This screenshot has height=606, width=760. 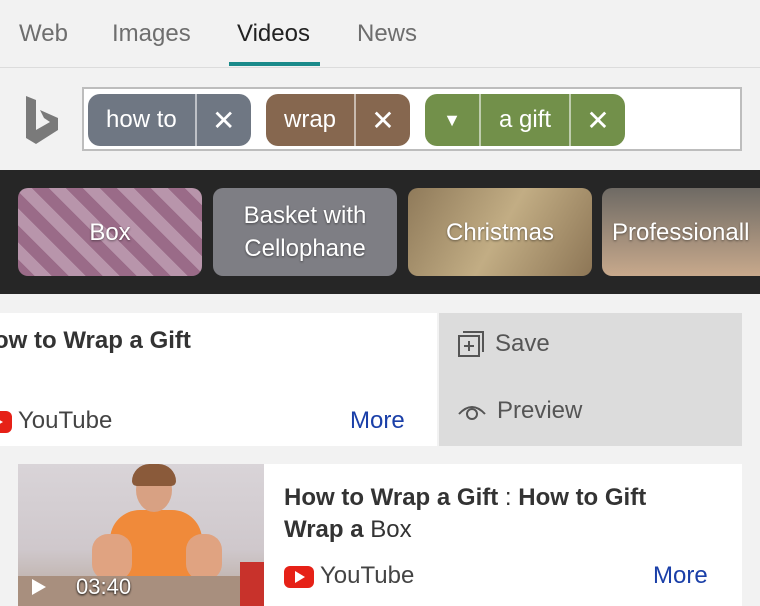 What do you see at coordinates (387, 34) in the screenshot?
I see `tab-news: News` at bounding box center [387, 34].